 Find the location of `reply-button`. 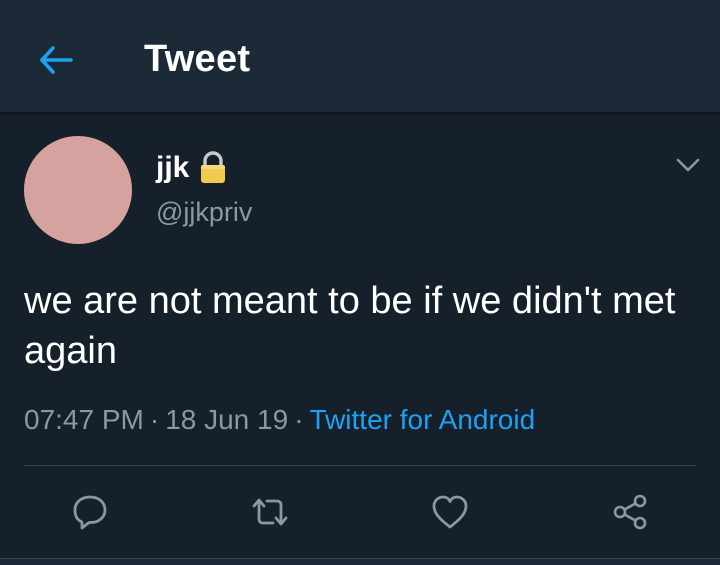

reply-button is located at coordinates (90, 512).